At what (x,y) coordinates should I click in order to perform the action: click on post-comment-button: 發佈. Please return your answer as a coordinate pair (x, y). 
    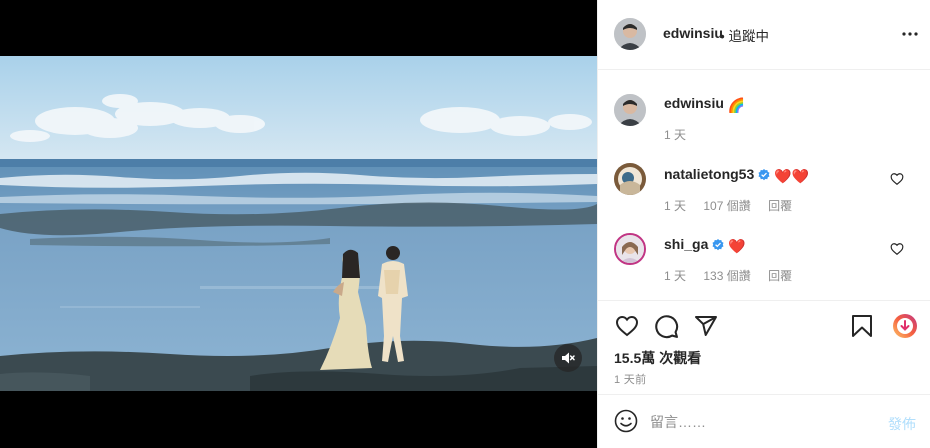
    Looking at the image, I should click on (902, 424).